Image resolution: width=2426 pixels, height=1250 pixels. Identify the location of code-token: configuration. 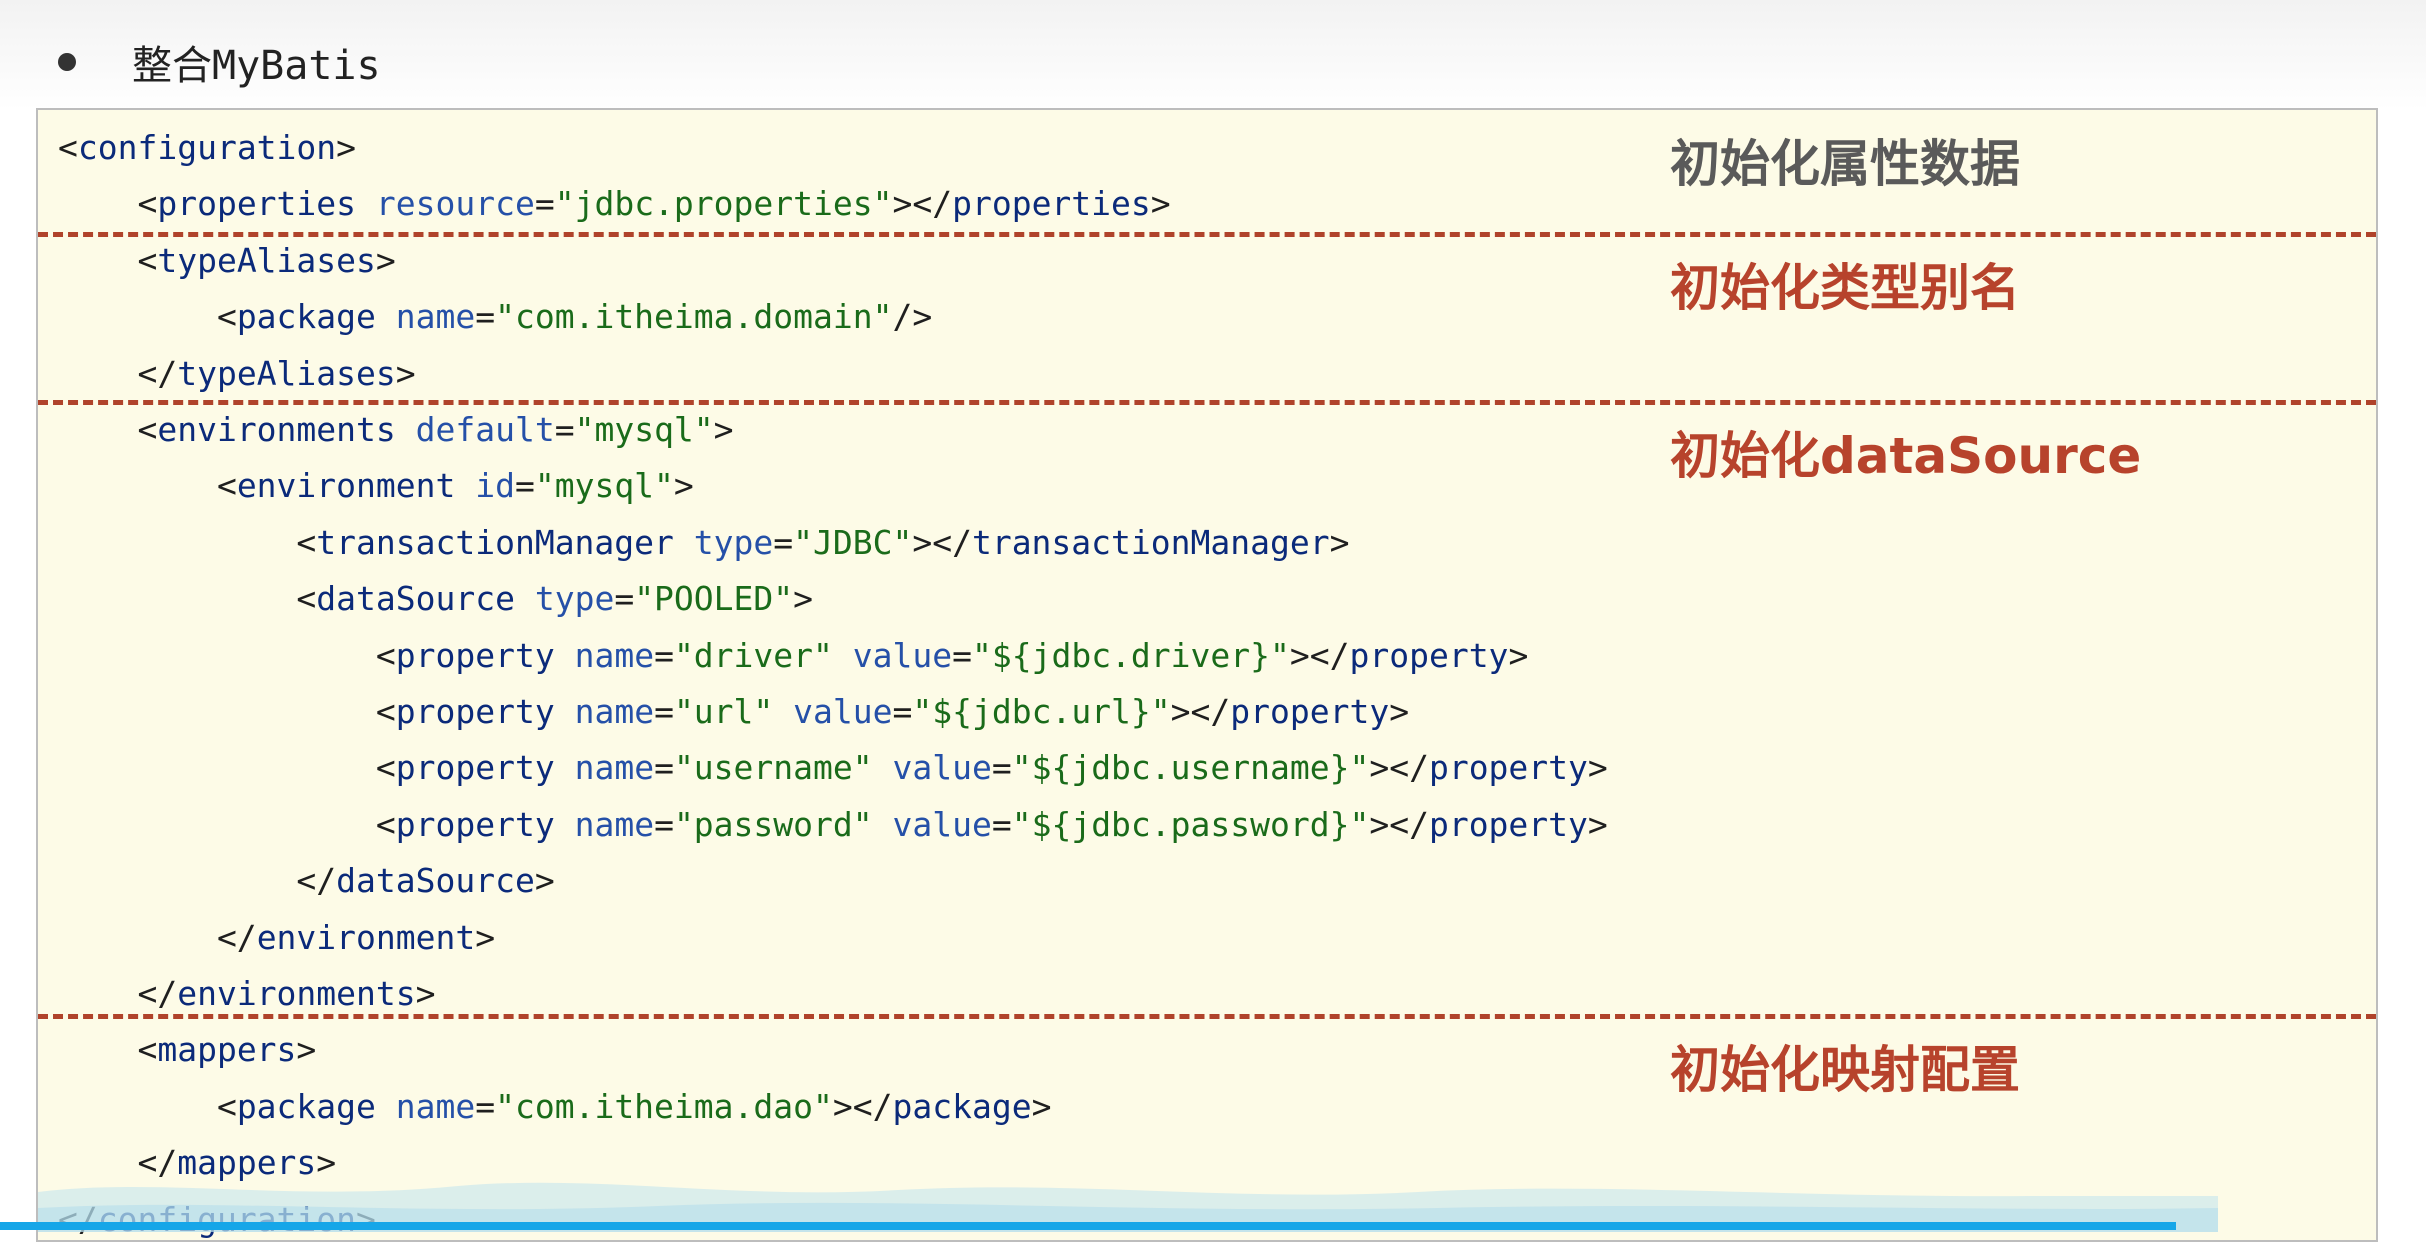
(207, 147).